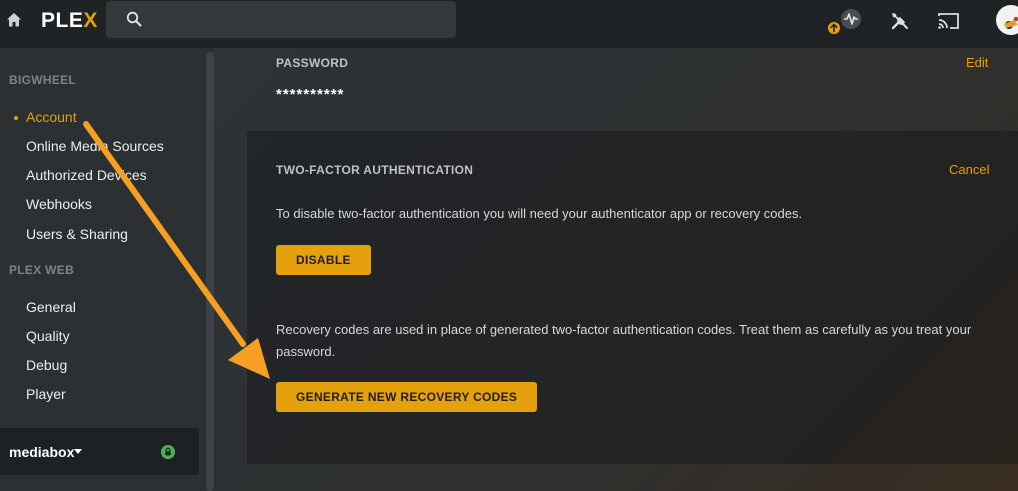 Image resolution: width=1018 pixels, height=491 pixels. What do you see at coordinates (51, 117) in the screenshot?
I see `sidebar-item-account: Account` at bounding box center [51, 117].